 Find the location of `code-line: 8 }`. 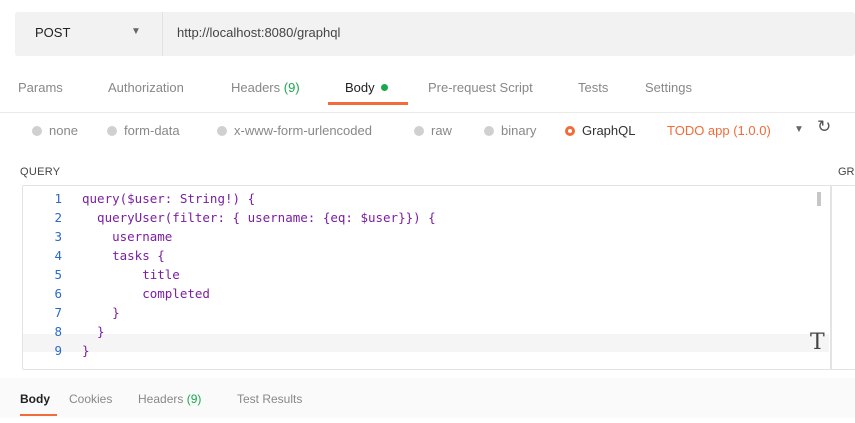

code-line: 8 } is located at coordinates (229, 331).